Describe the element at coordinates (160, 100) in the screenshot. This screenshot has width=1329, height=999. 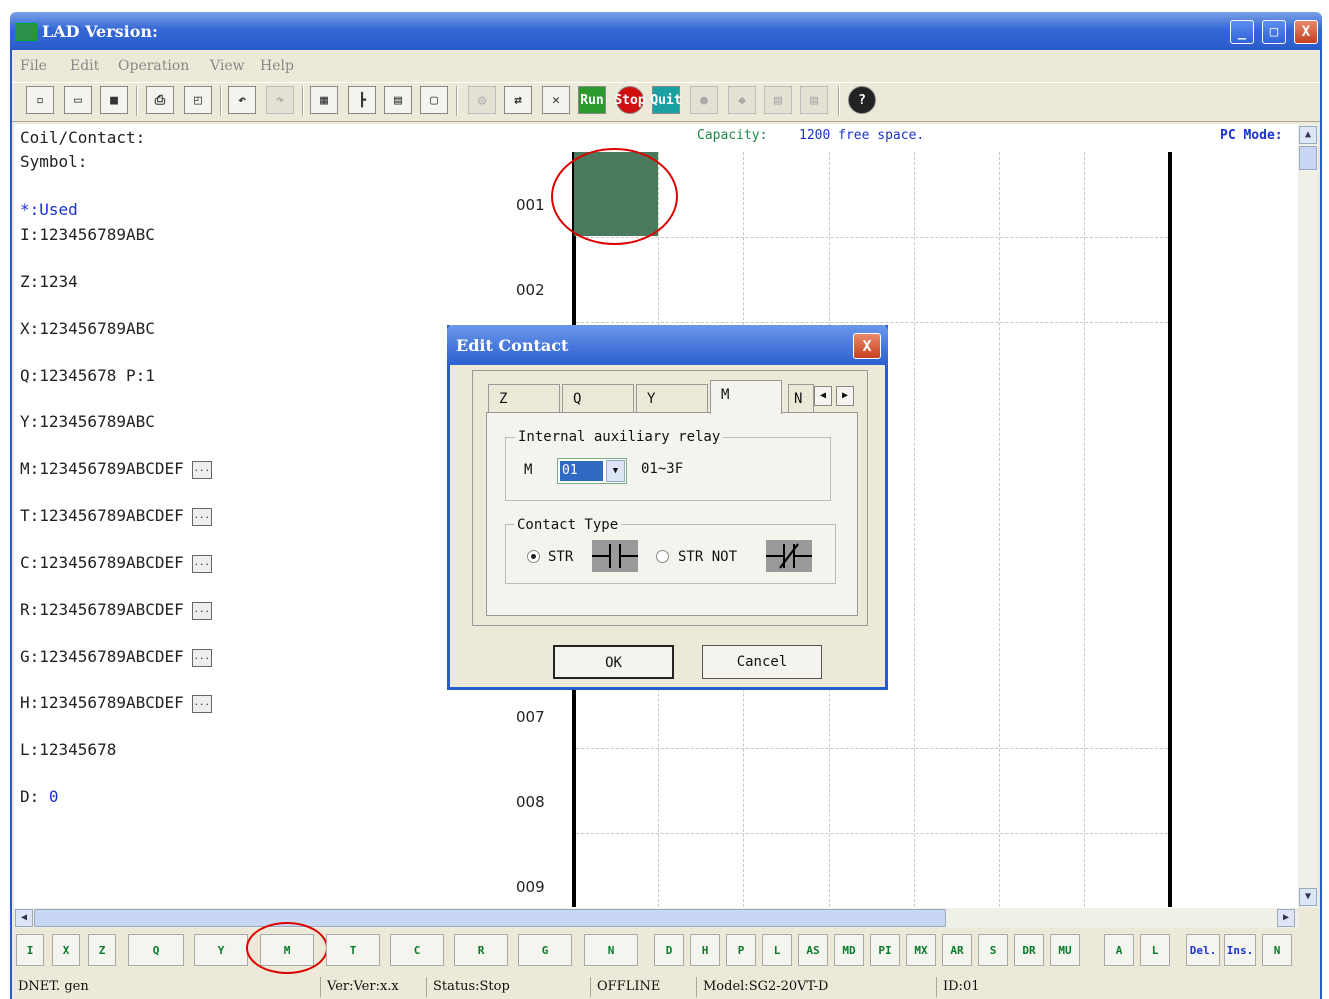
I see `print-icon: ⎙` at that location.